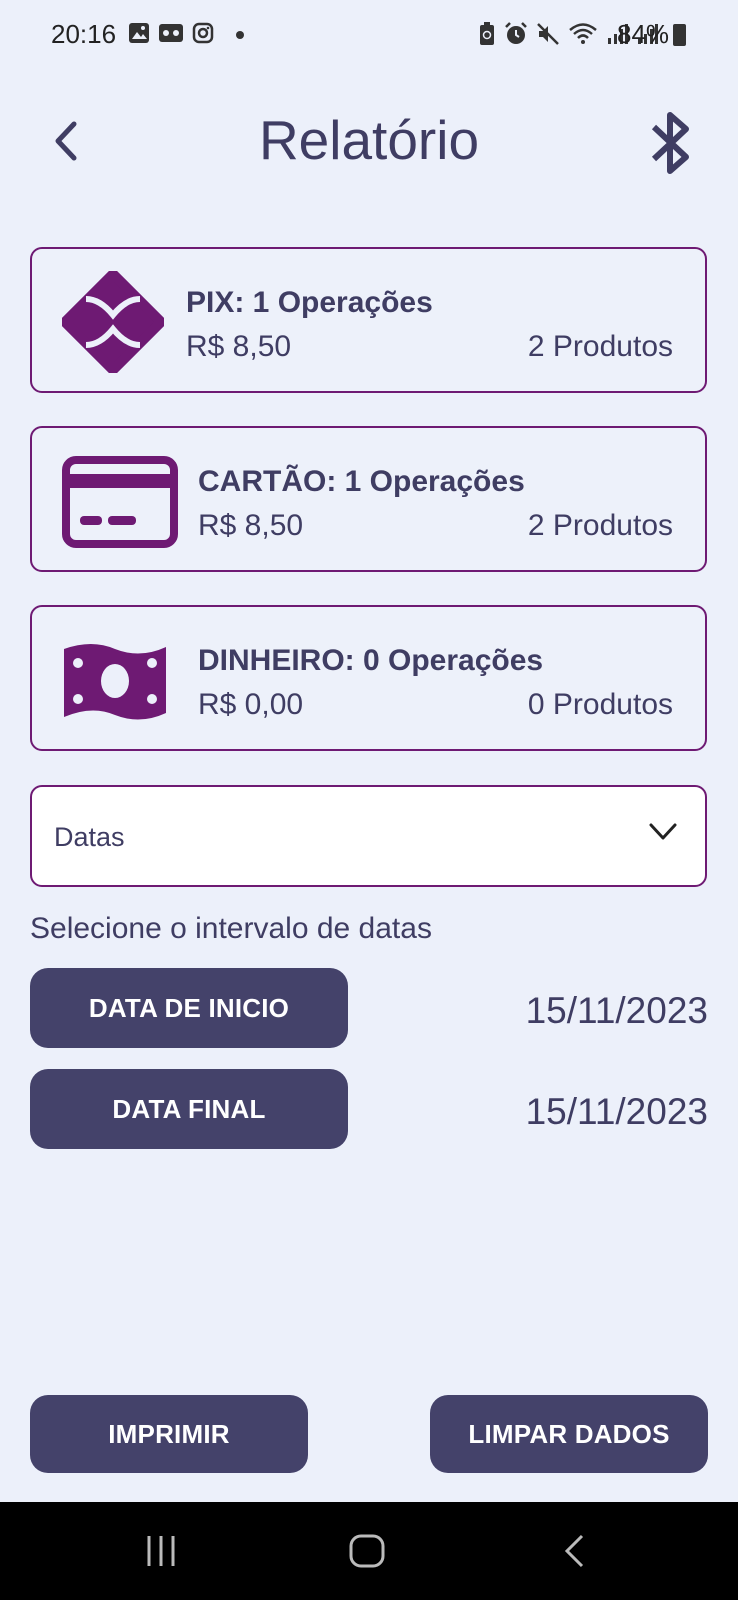 This screenshot has width=738, height=1600. What do you see at coordinates (361, 481) in the screenshot?
I see `card-title: CARTÃO: 1 Operações` at bounding box center [361, 481].